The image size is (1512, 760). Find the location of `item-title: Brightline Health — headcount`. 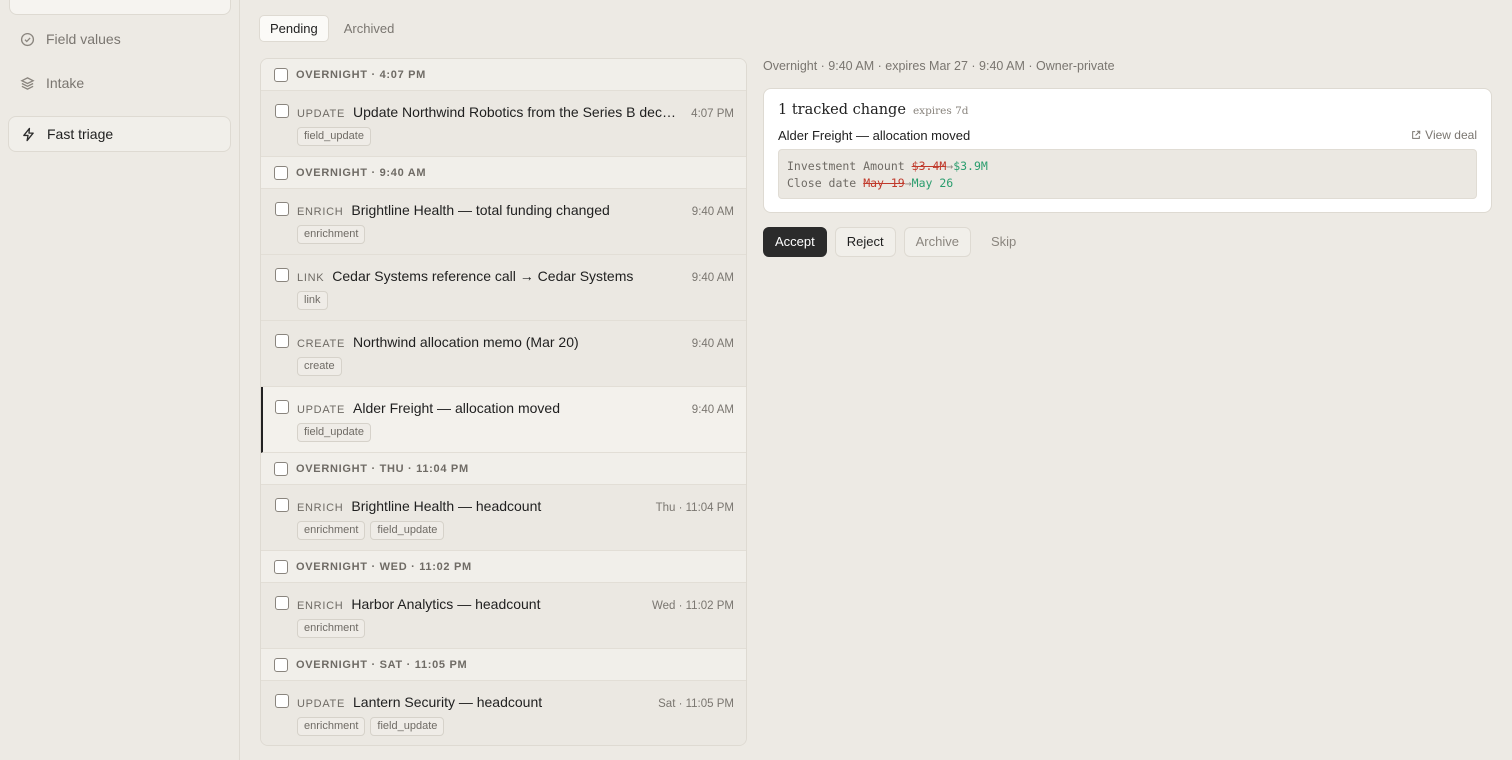

item-title: Brightline Health — headcount is located at coordinates (446, 506).